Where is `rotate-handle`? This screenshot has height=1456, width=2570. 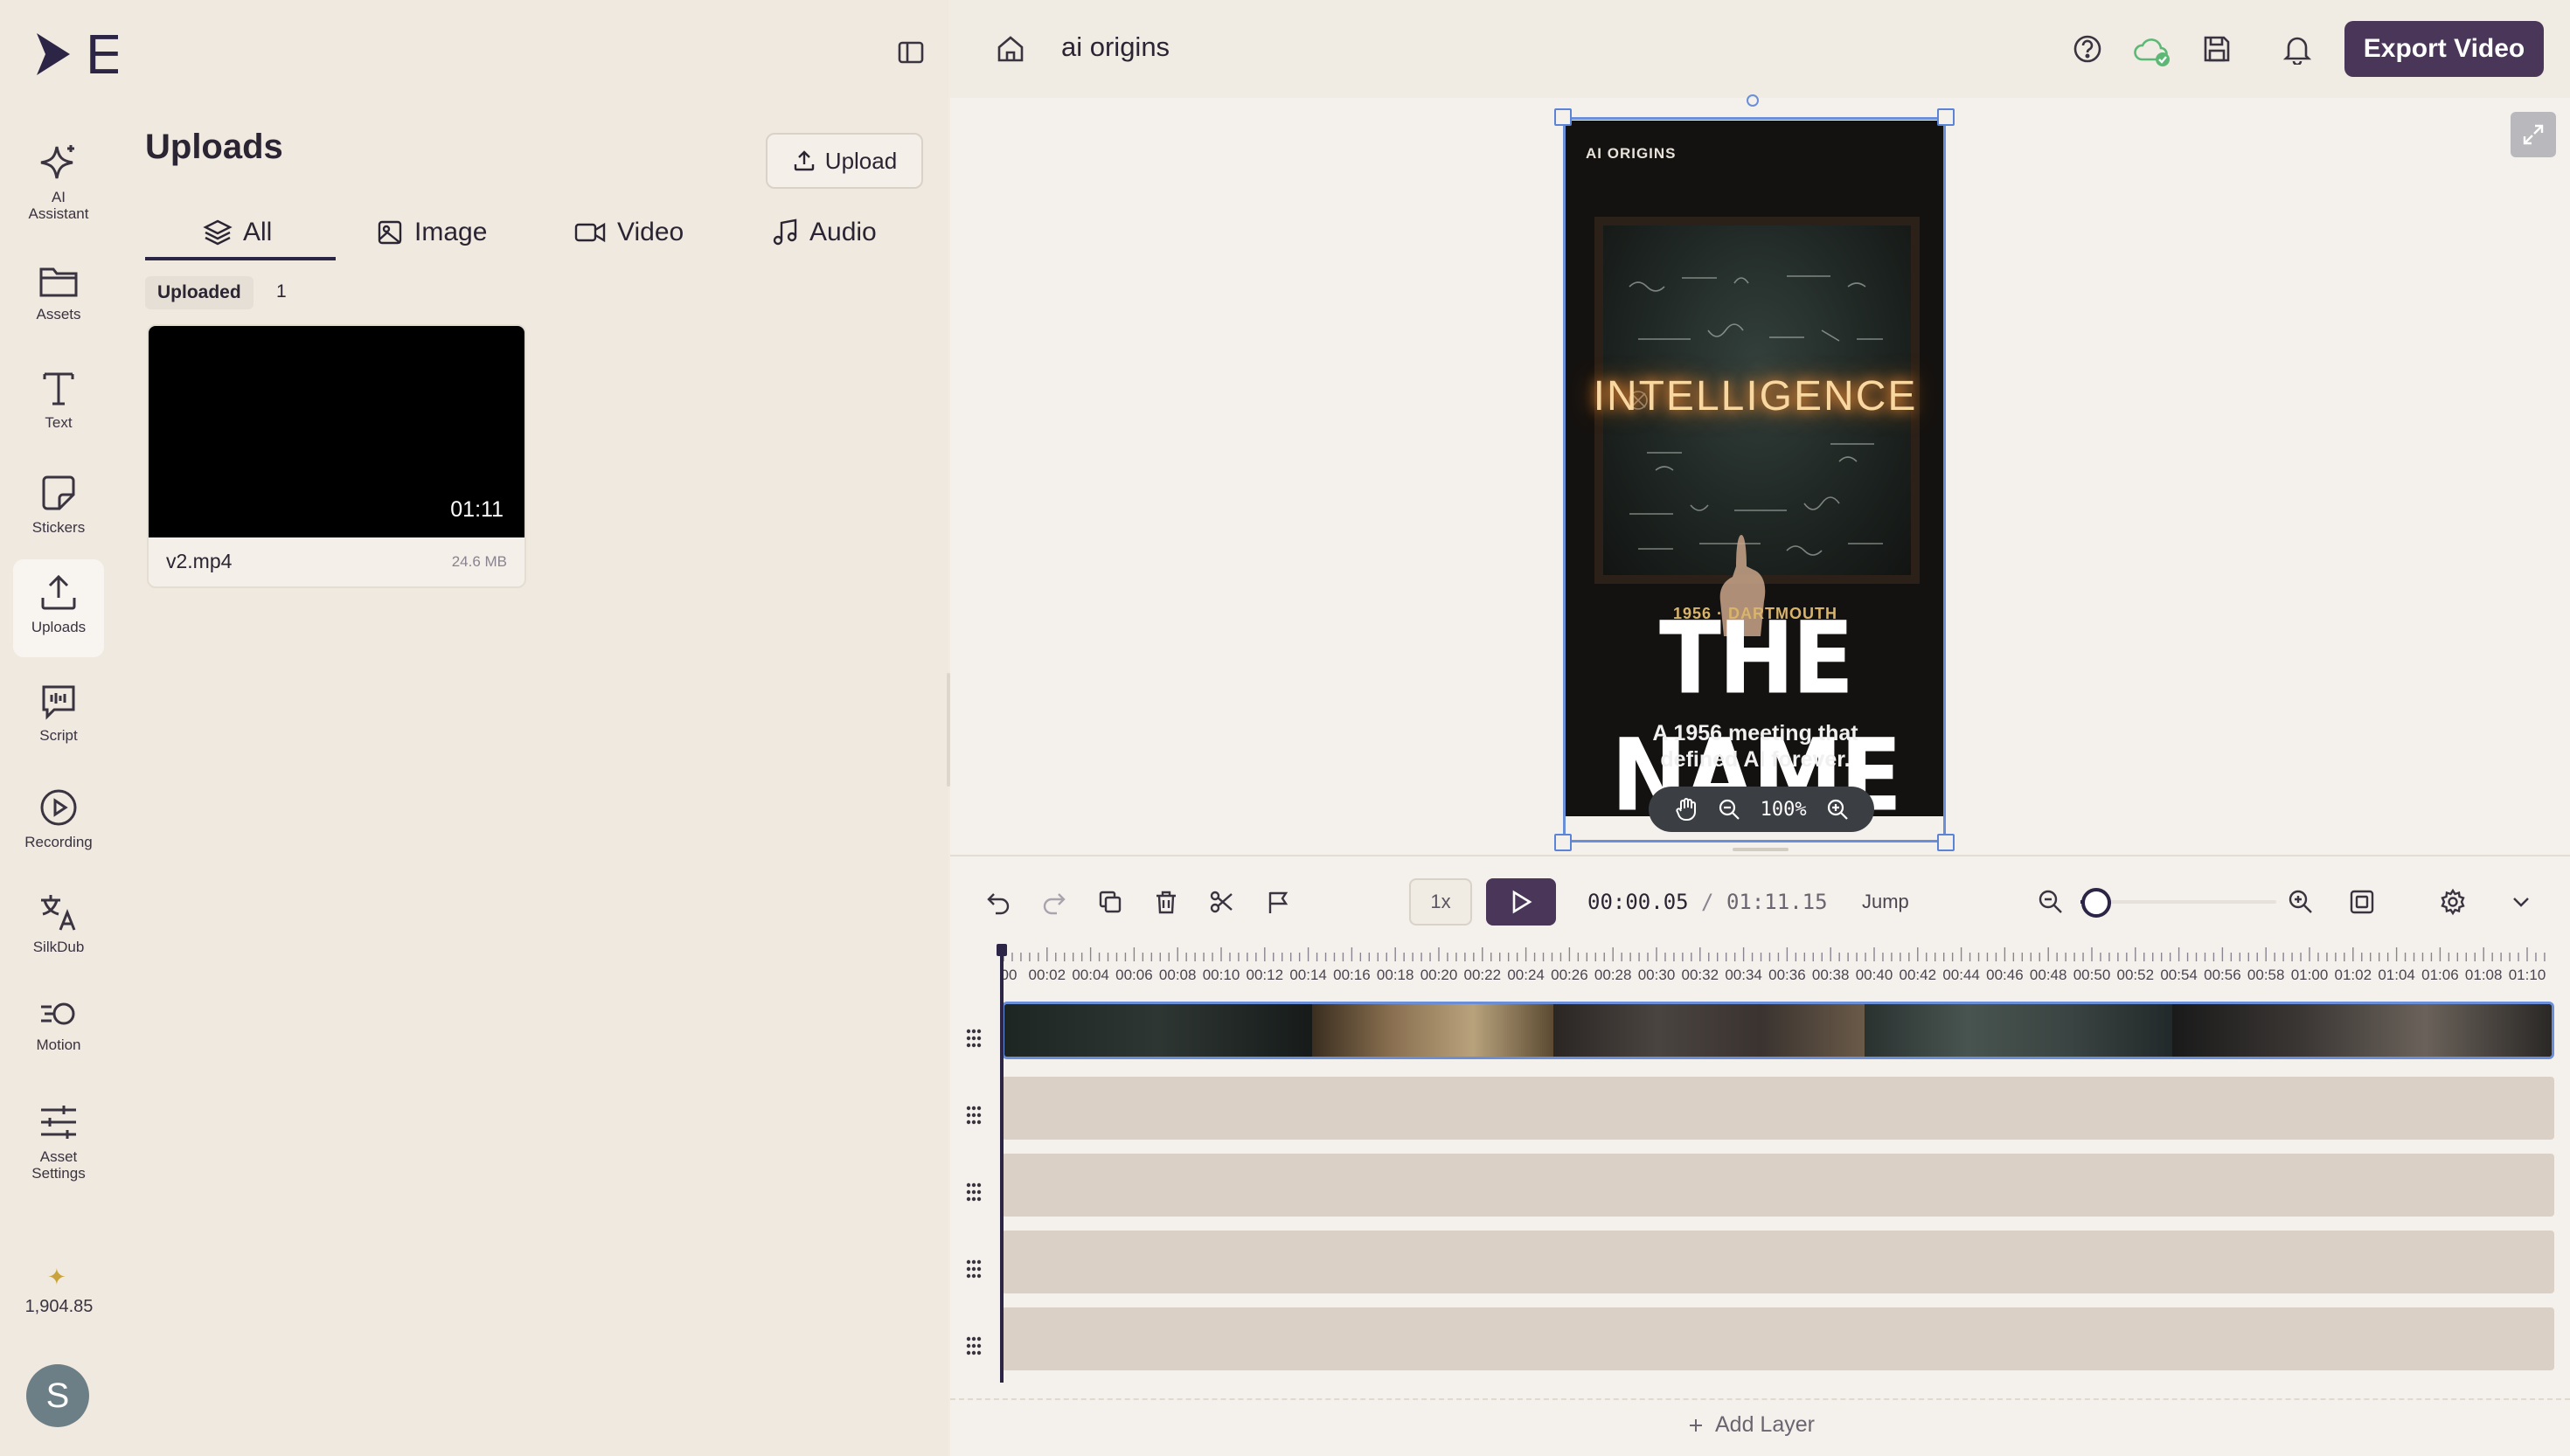
rotate-handle is located at coordinates (1753, 100).